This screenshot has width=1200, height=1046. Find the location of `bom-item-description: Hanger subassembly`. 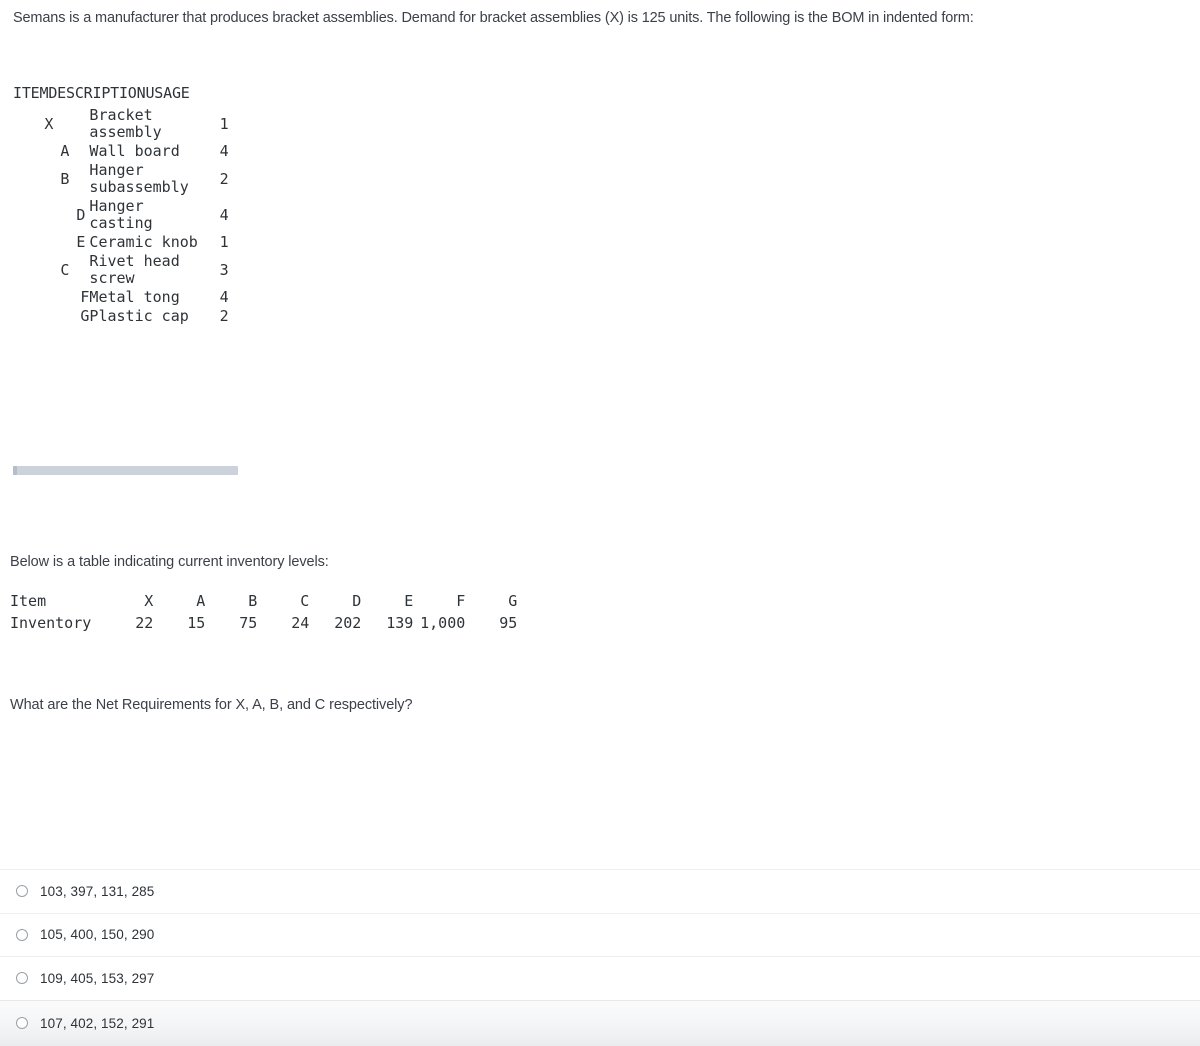

bom-item-description: Hanger subassembly is located at coordinates (139, 178).